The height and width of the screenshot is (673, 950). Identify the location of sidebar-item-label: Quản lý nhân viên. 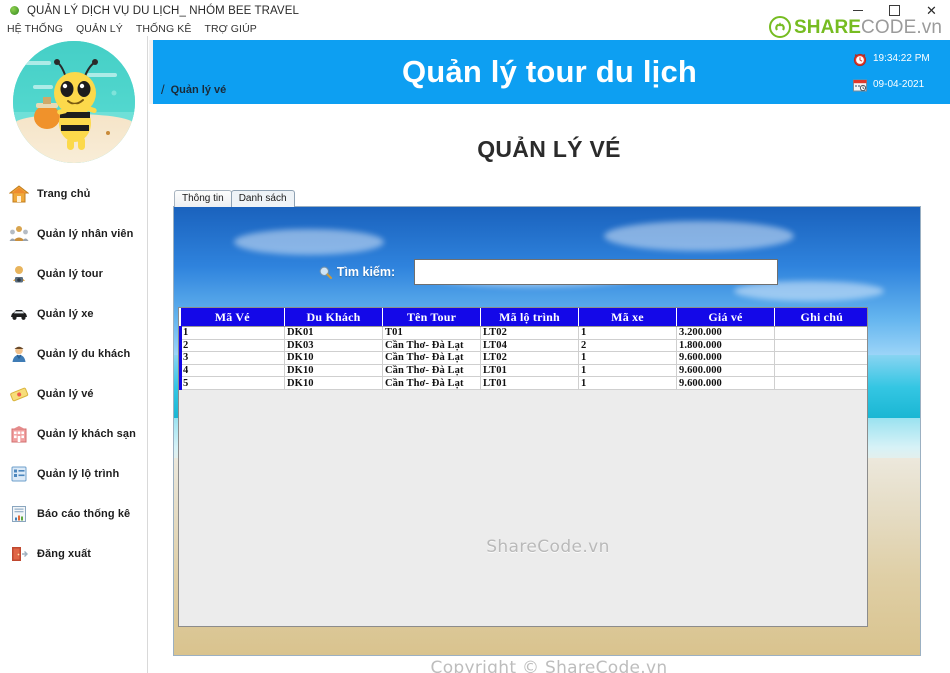
(85, 234).